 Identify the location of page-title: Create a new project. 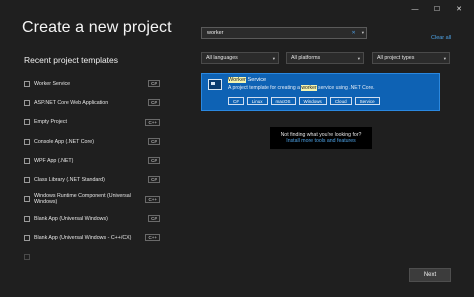
(97, 27).